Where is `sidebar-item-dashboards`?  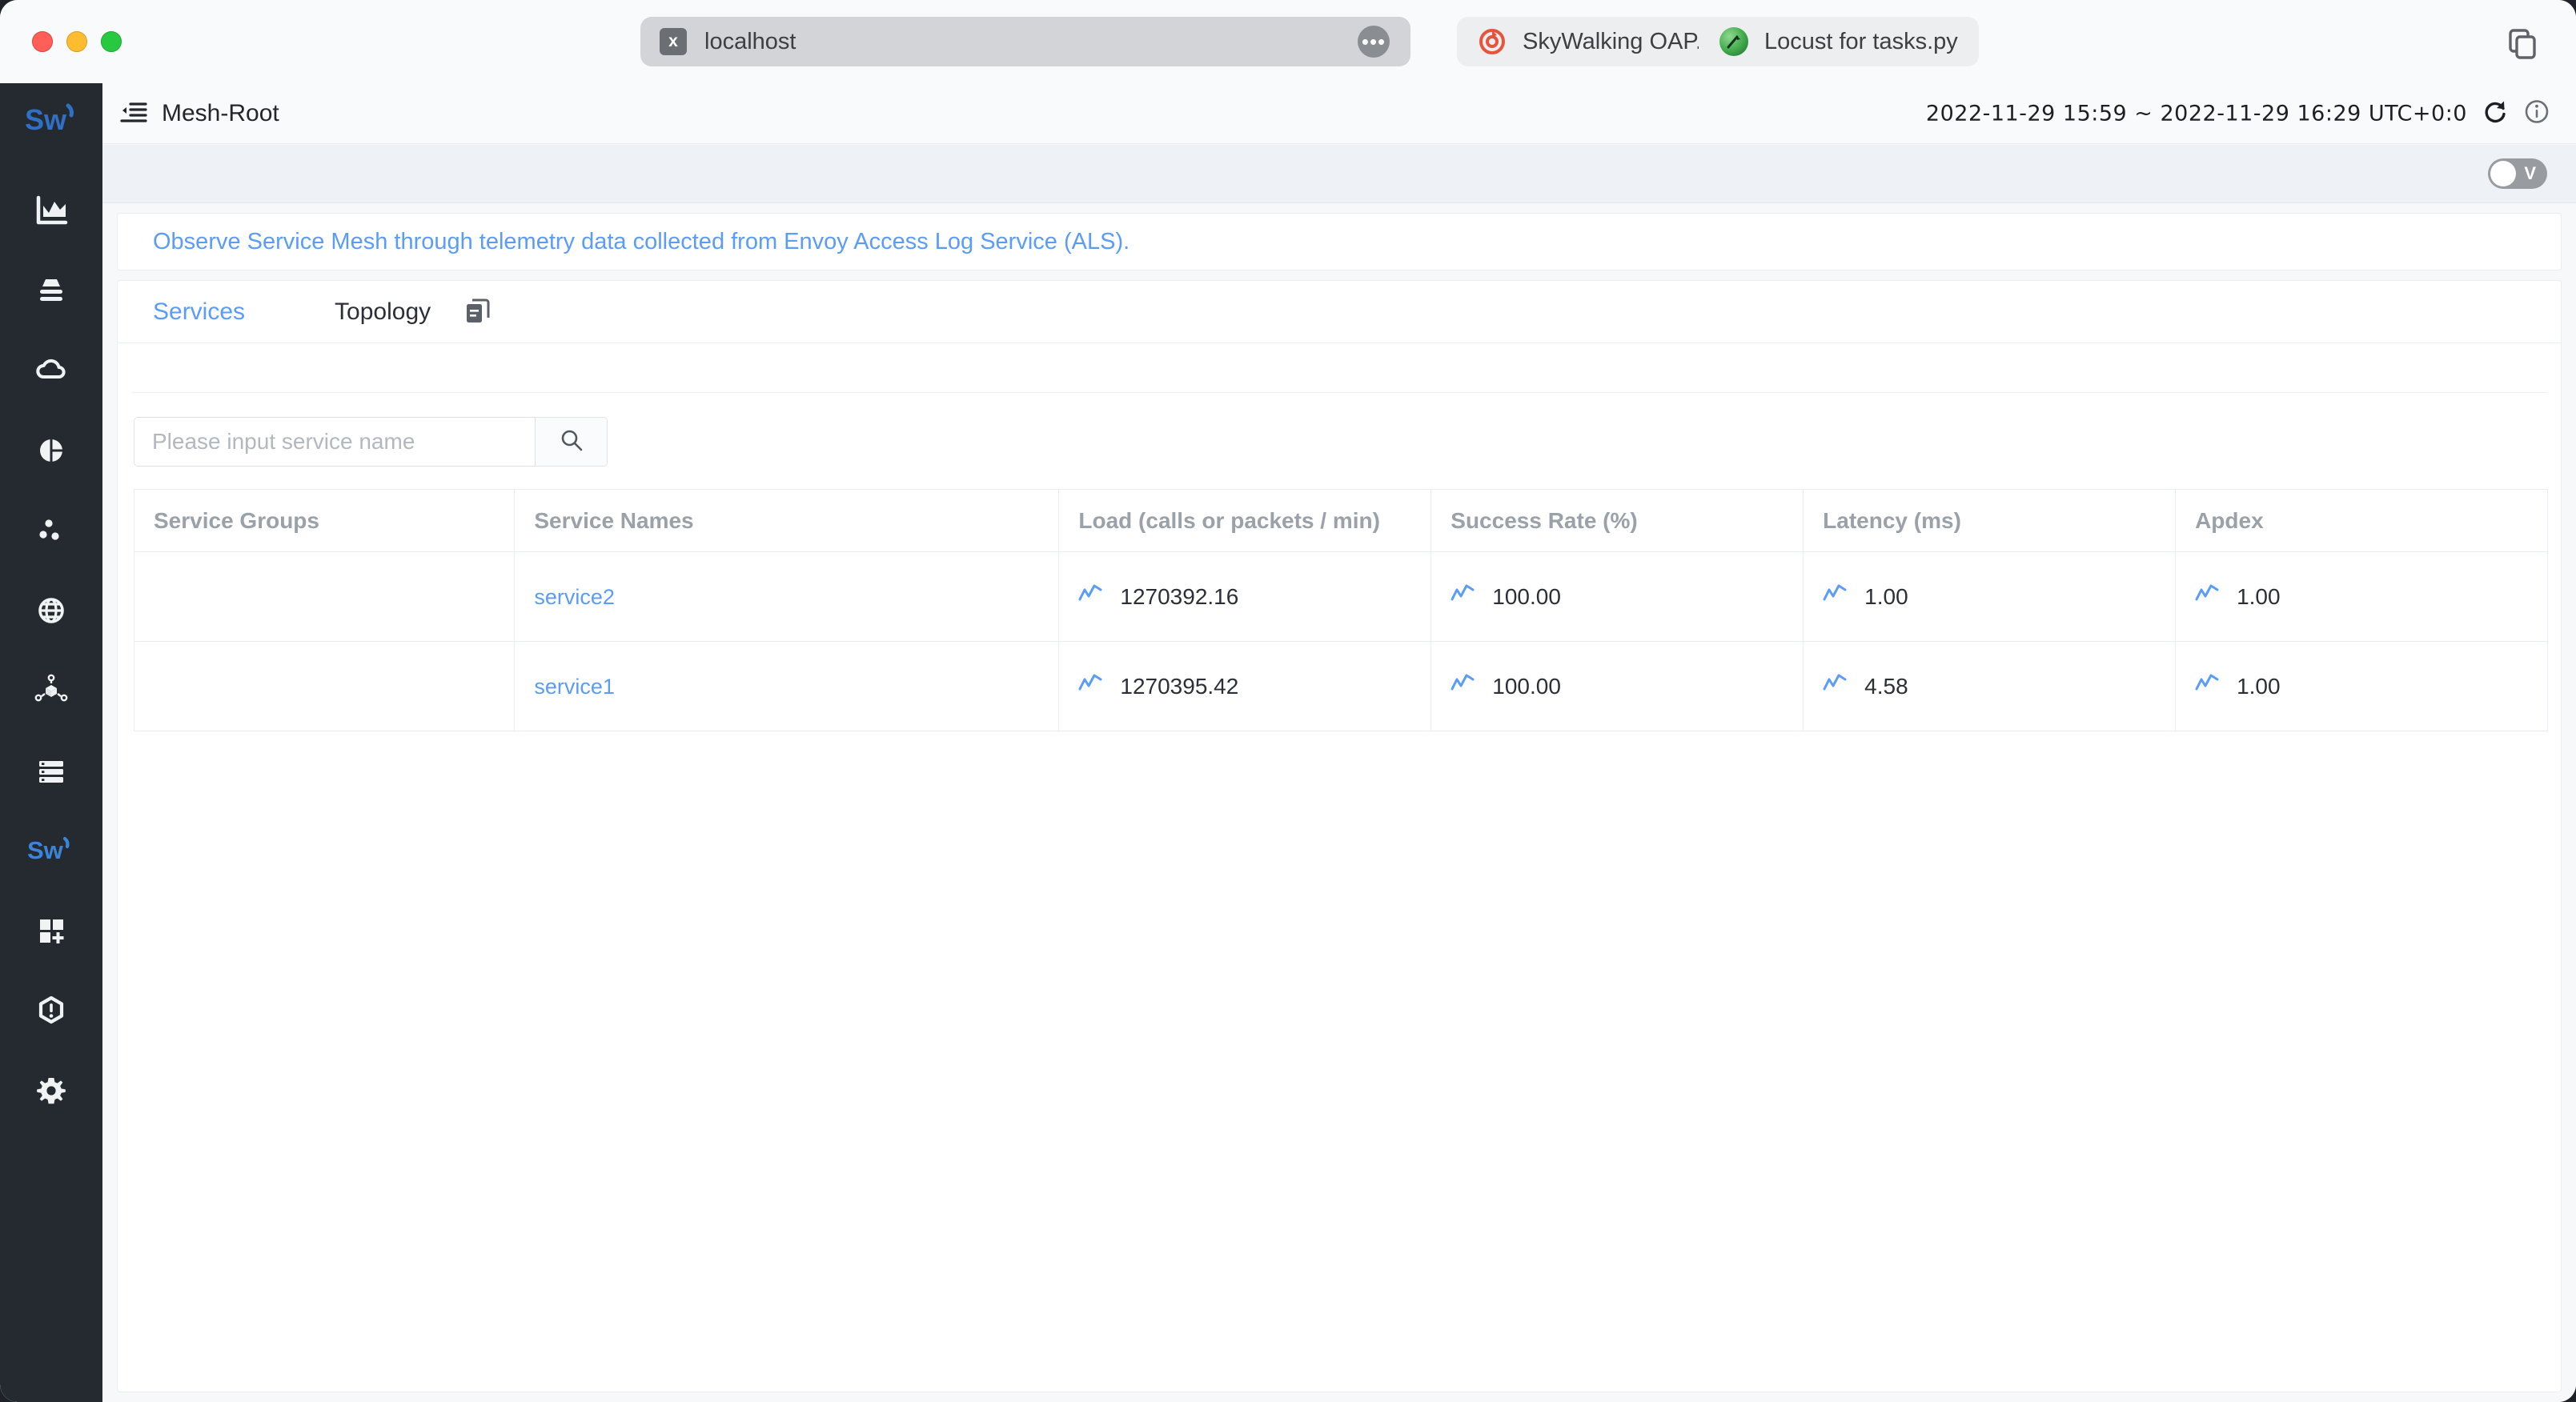 sidebar-item-dashboards is located at coordinates (51, 931).